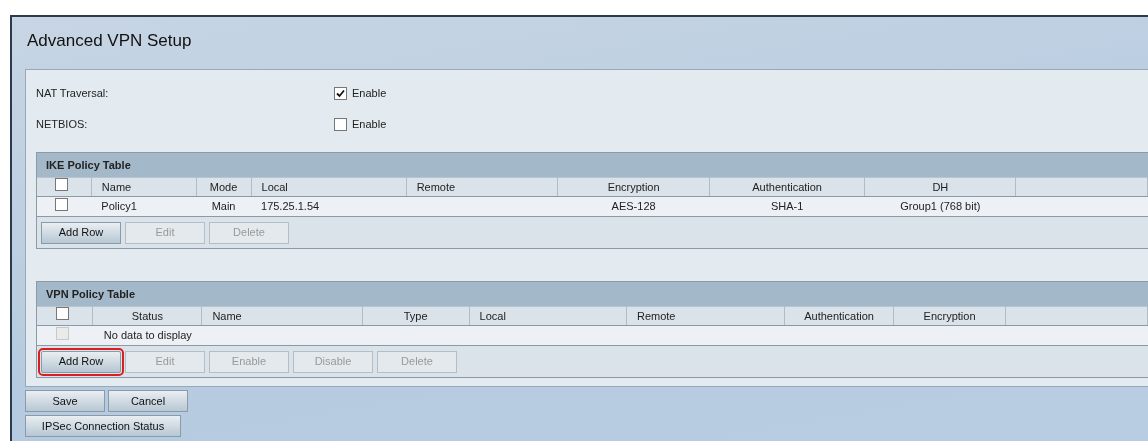 The width and height of the screenshot is (1148, 441). What do you see at coordinates (940, 206) in the screenshot?
I see `table-cell: Group1 (768 bit)` at bounding box center [940, 206].